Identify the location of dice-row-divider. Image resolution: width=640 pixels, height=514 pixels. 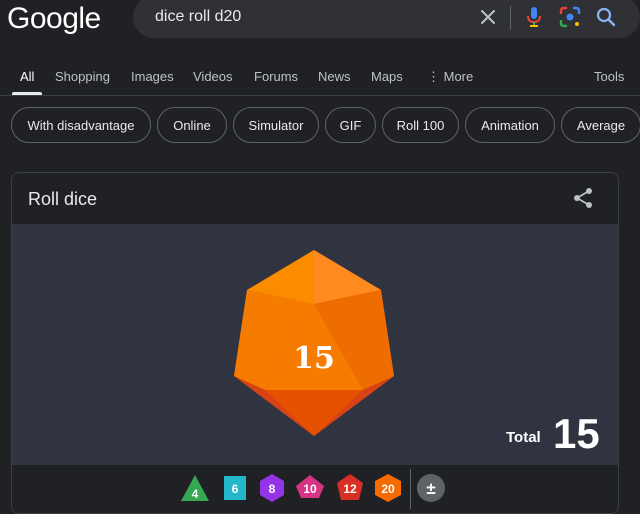
(410, 489).